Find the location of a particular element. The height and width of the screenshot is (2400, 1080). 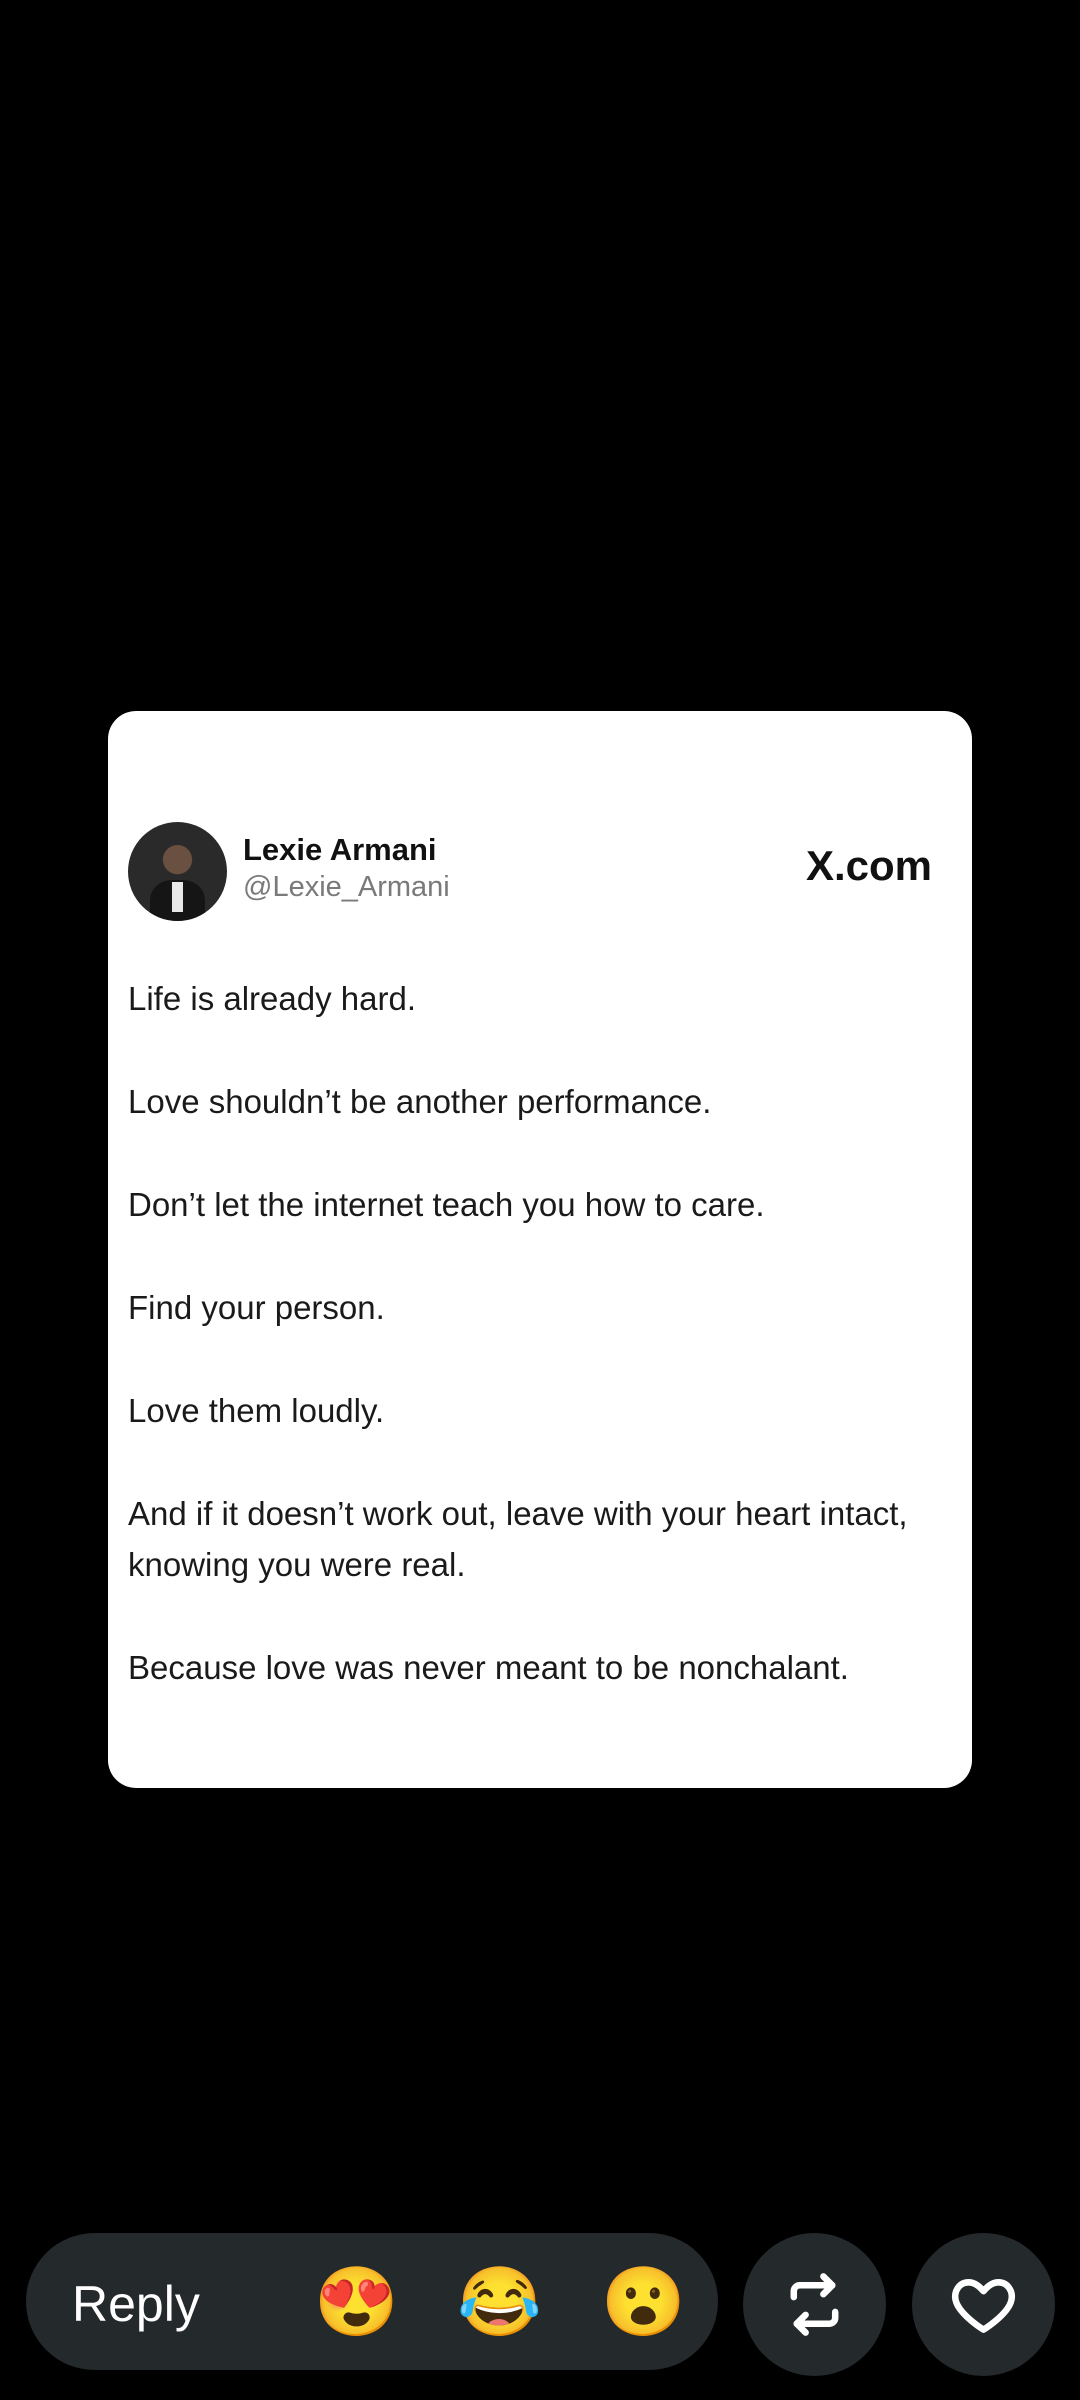

like-button is located at coordinates (983, 2304).